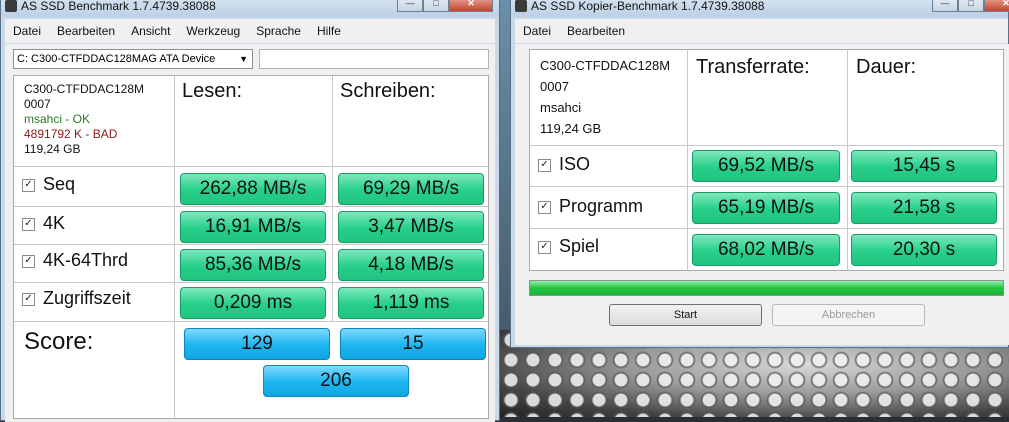 The width and height of the screenshot is (1009, 422). I want to click on checkbox-programm: ✓, so click(544, 207).